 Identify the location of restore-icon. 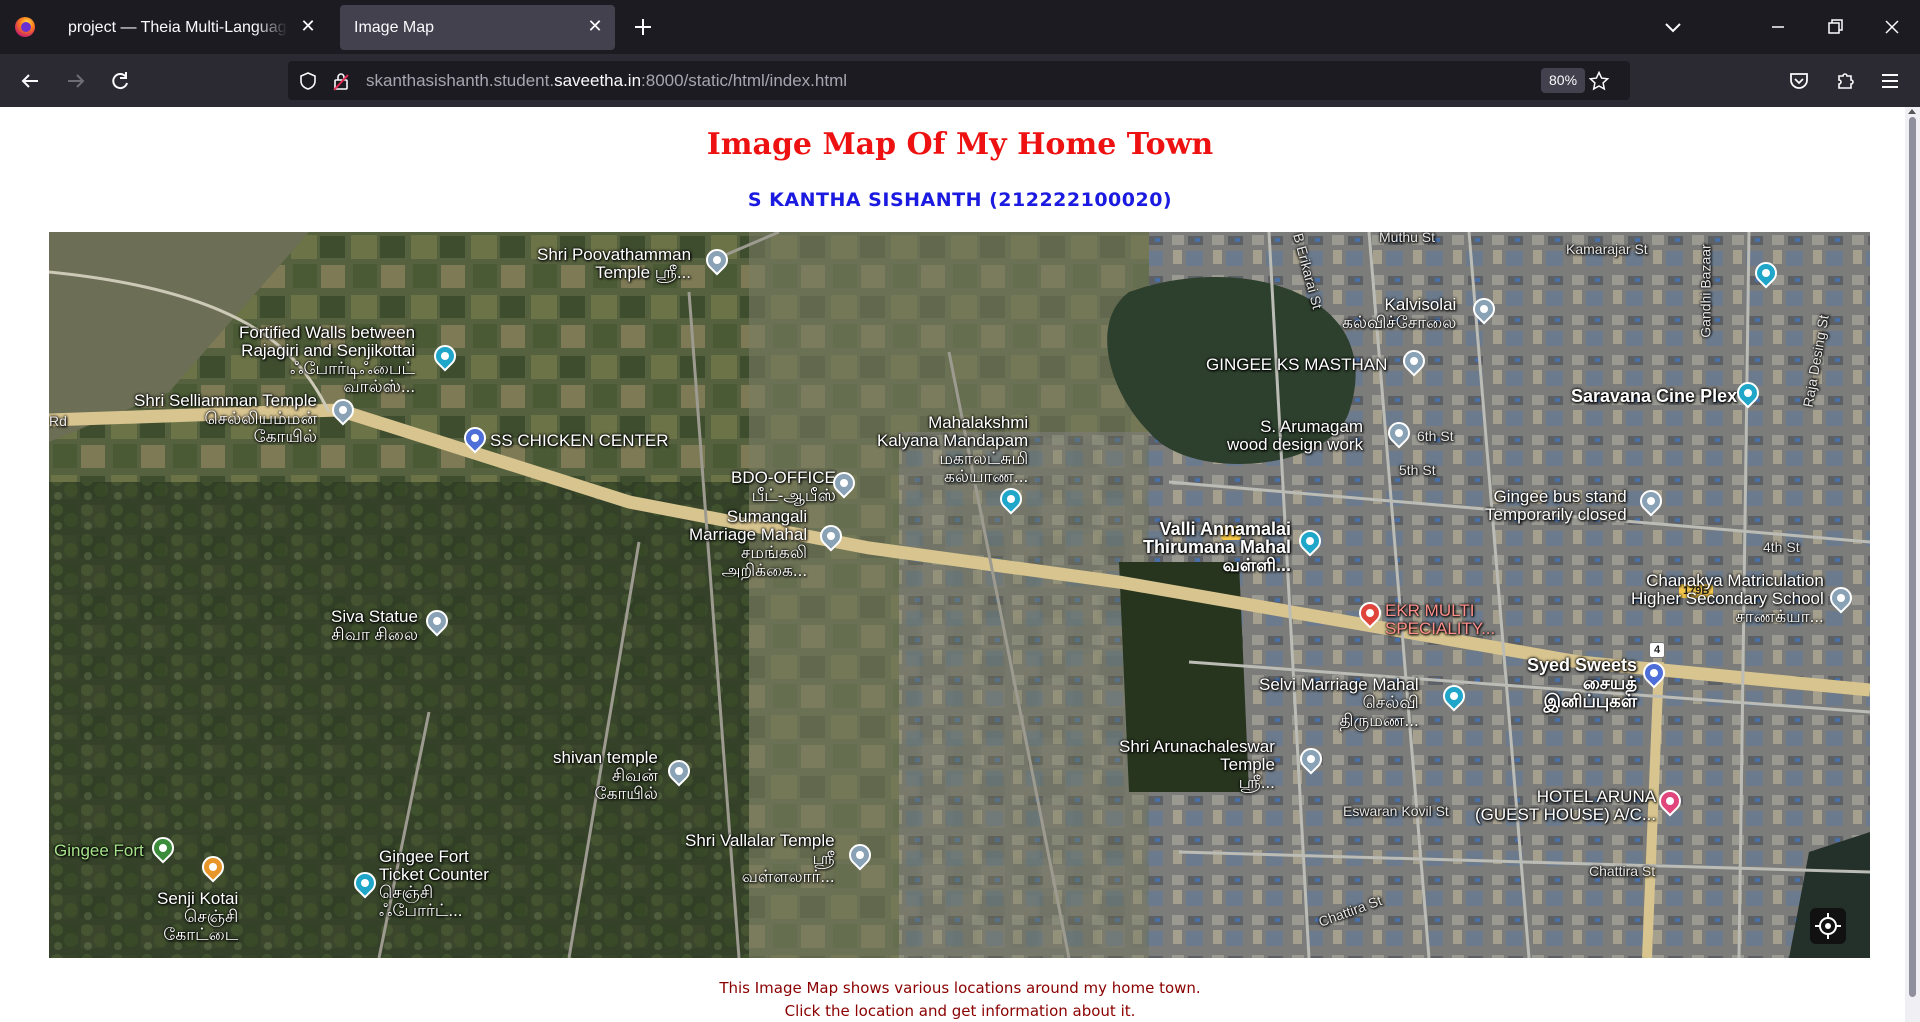
(1835, 27).